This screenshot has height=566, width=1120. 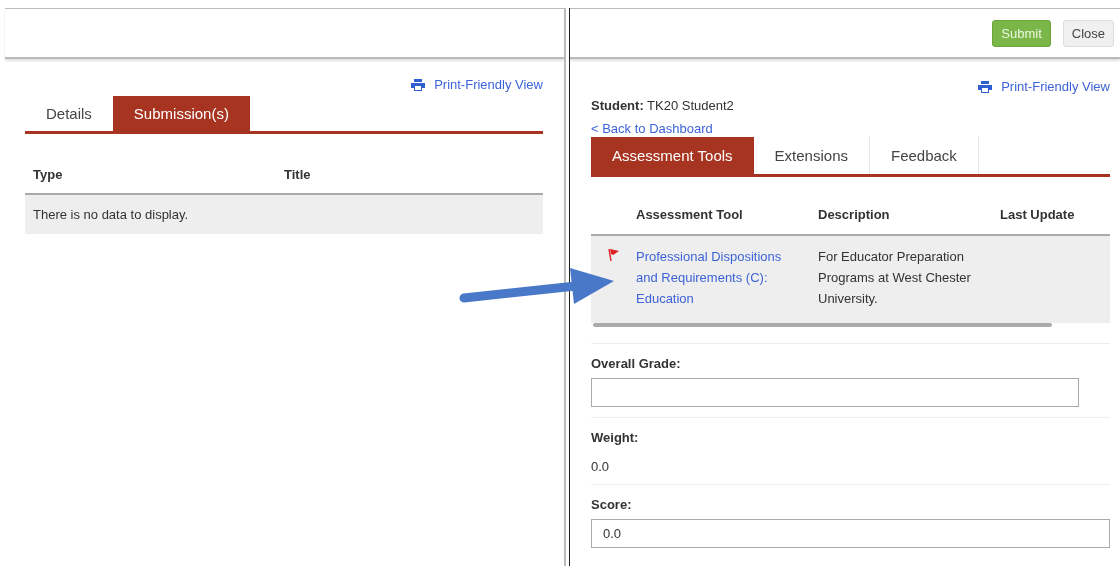 What do you see at coordinates (690, 214) in the screenshot?
I see `column-header: Assessment Tool` at bounding box center [690, 214].